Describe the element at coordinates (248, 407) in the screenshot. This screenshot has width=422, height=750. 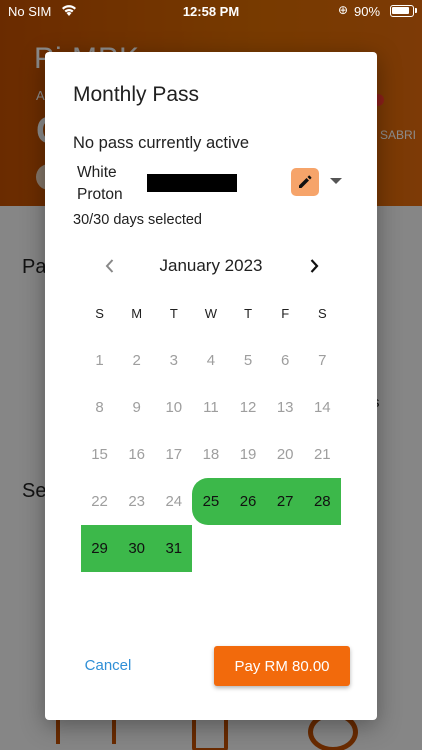
I see `calendar-day: 12` at that location.